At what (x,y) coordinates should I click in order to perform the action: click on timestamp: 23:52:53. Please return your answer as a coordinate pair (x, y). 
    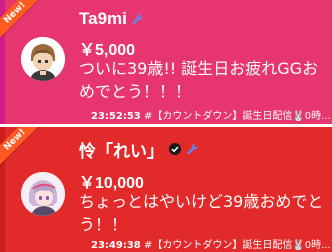
    Looking at the image, I should click on (116, 116).